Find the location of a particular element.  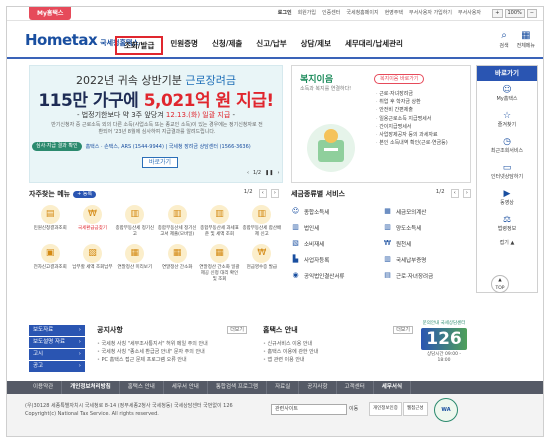

favorite-item: ▦ 연말정산 간소화 일괄제공 신청 대리 확인 및 조회 is located at coordinates (219, 263).